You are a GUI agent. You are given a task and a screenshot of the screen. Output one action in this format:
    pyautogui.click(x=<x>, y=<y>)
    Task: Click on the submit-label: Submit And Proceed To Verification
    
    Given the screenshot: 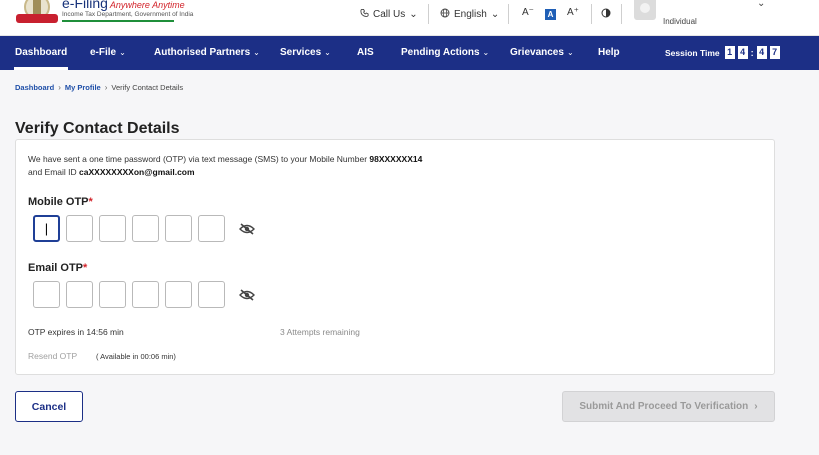 What is the action you would take?
    pyautogui.click(x=664, y=406)
    